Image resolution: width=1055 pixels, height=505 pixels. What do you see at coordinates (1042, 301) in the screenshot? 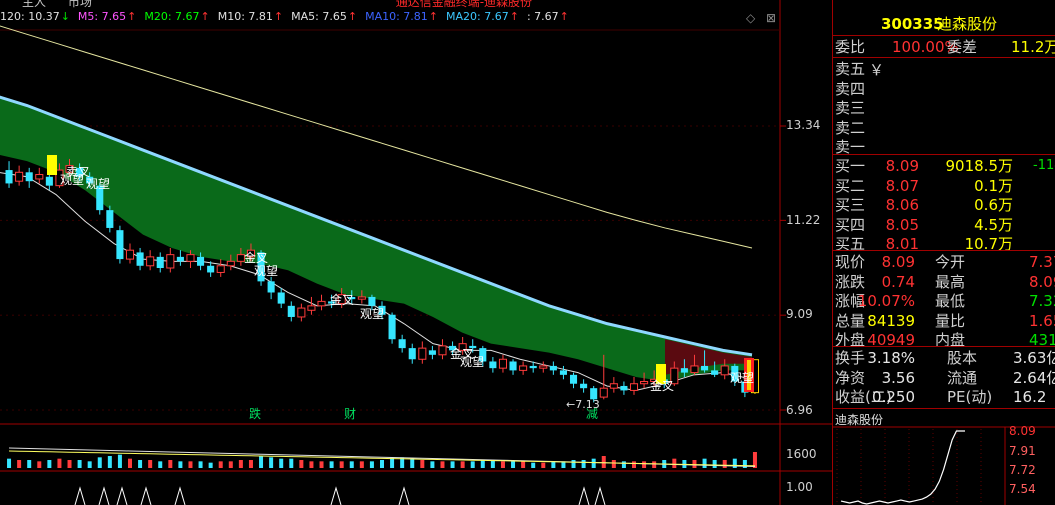
I see `stat-value: 7.32` at bounding box center [1042, 301].